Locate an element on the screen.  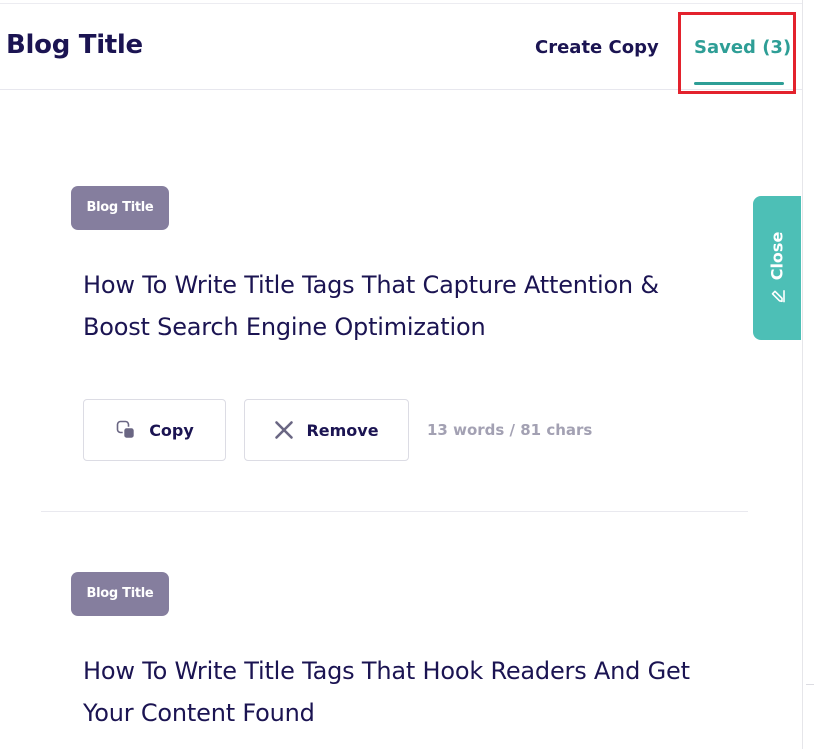
close-icon is located at coordinates (284, 430).